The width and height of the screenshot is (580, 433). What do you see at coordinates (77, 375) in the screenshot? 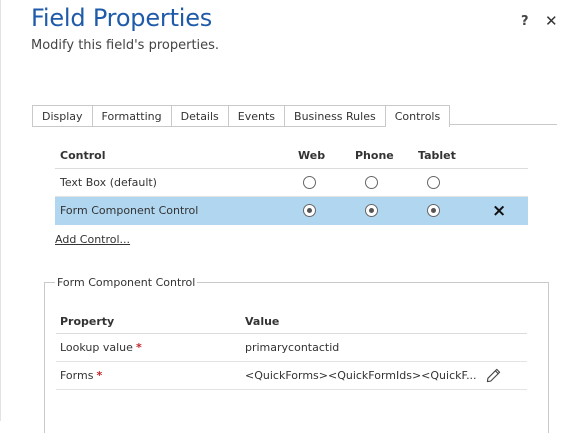
I see `property-label: Forms` at bounding box center [77, 375].